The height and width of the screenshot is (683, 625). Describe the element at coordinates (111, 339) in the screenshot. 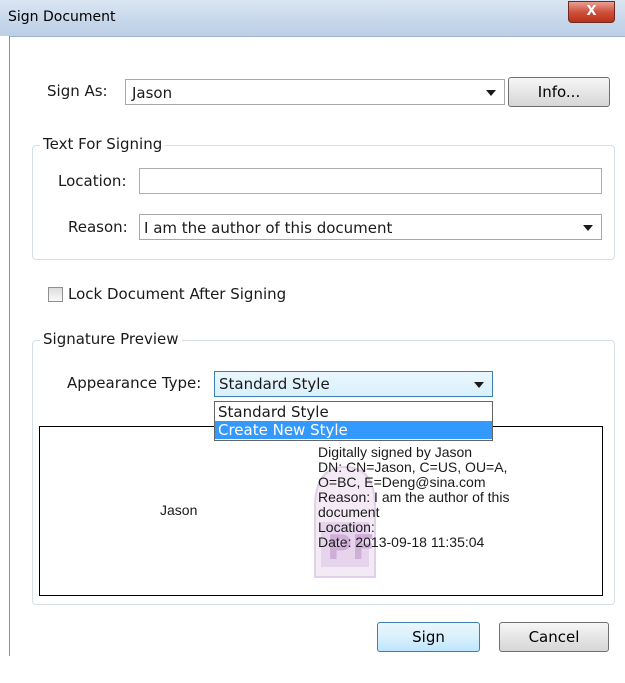

I see `signature-preview-title: Signature Preview` at that location.